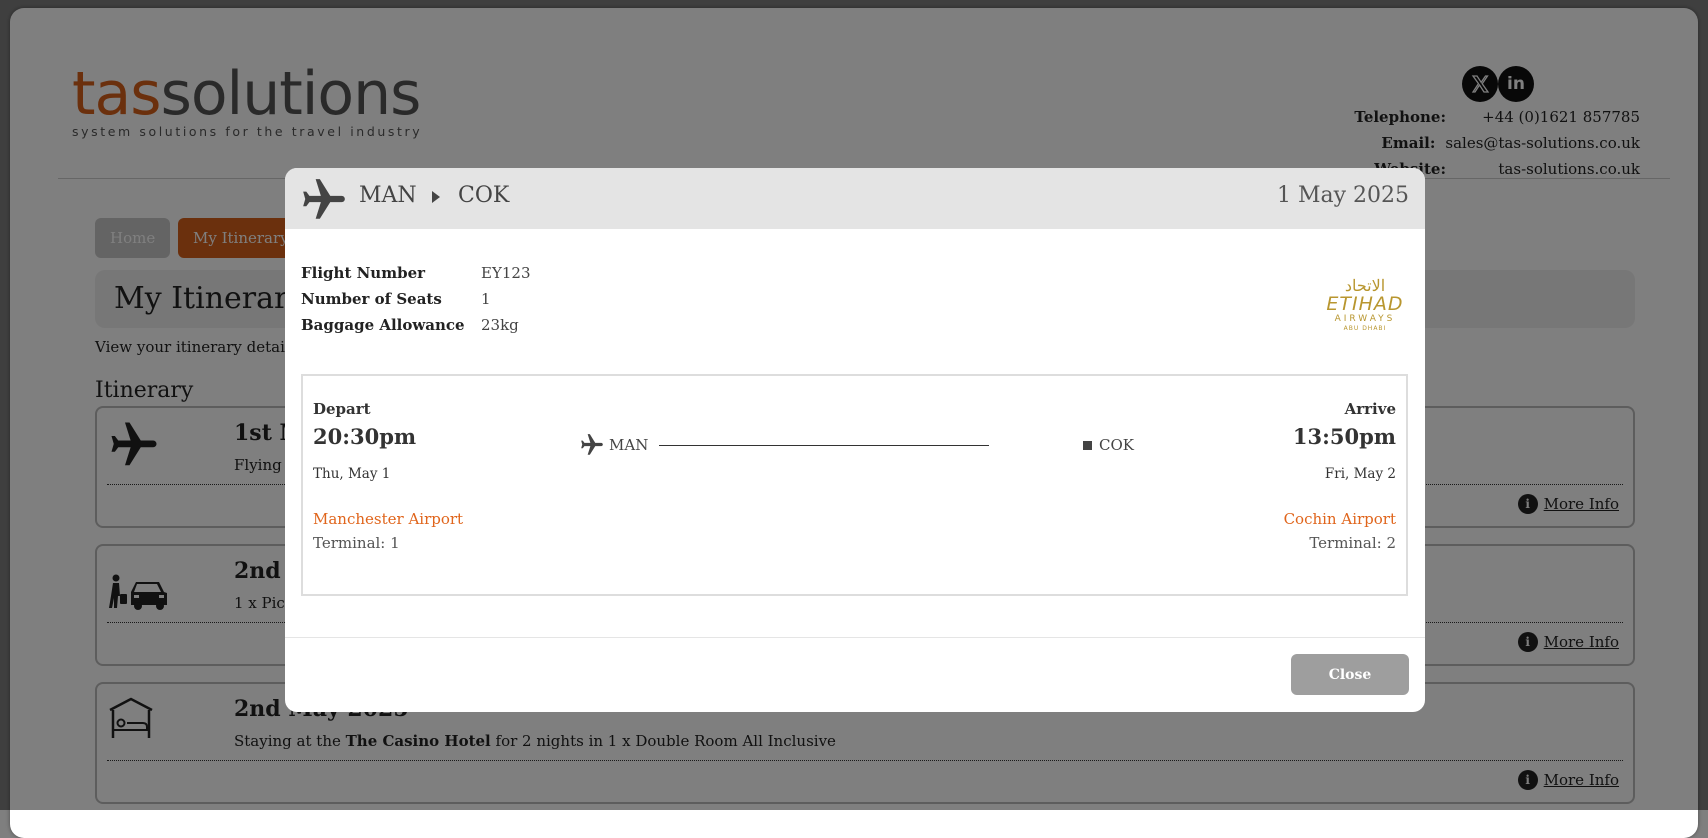 The image size is (1708, 838). Describe the element at coordinates (1087, 445) in the screenshot. I see `destination-marker-icon` at that location.